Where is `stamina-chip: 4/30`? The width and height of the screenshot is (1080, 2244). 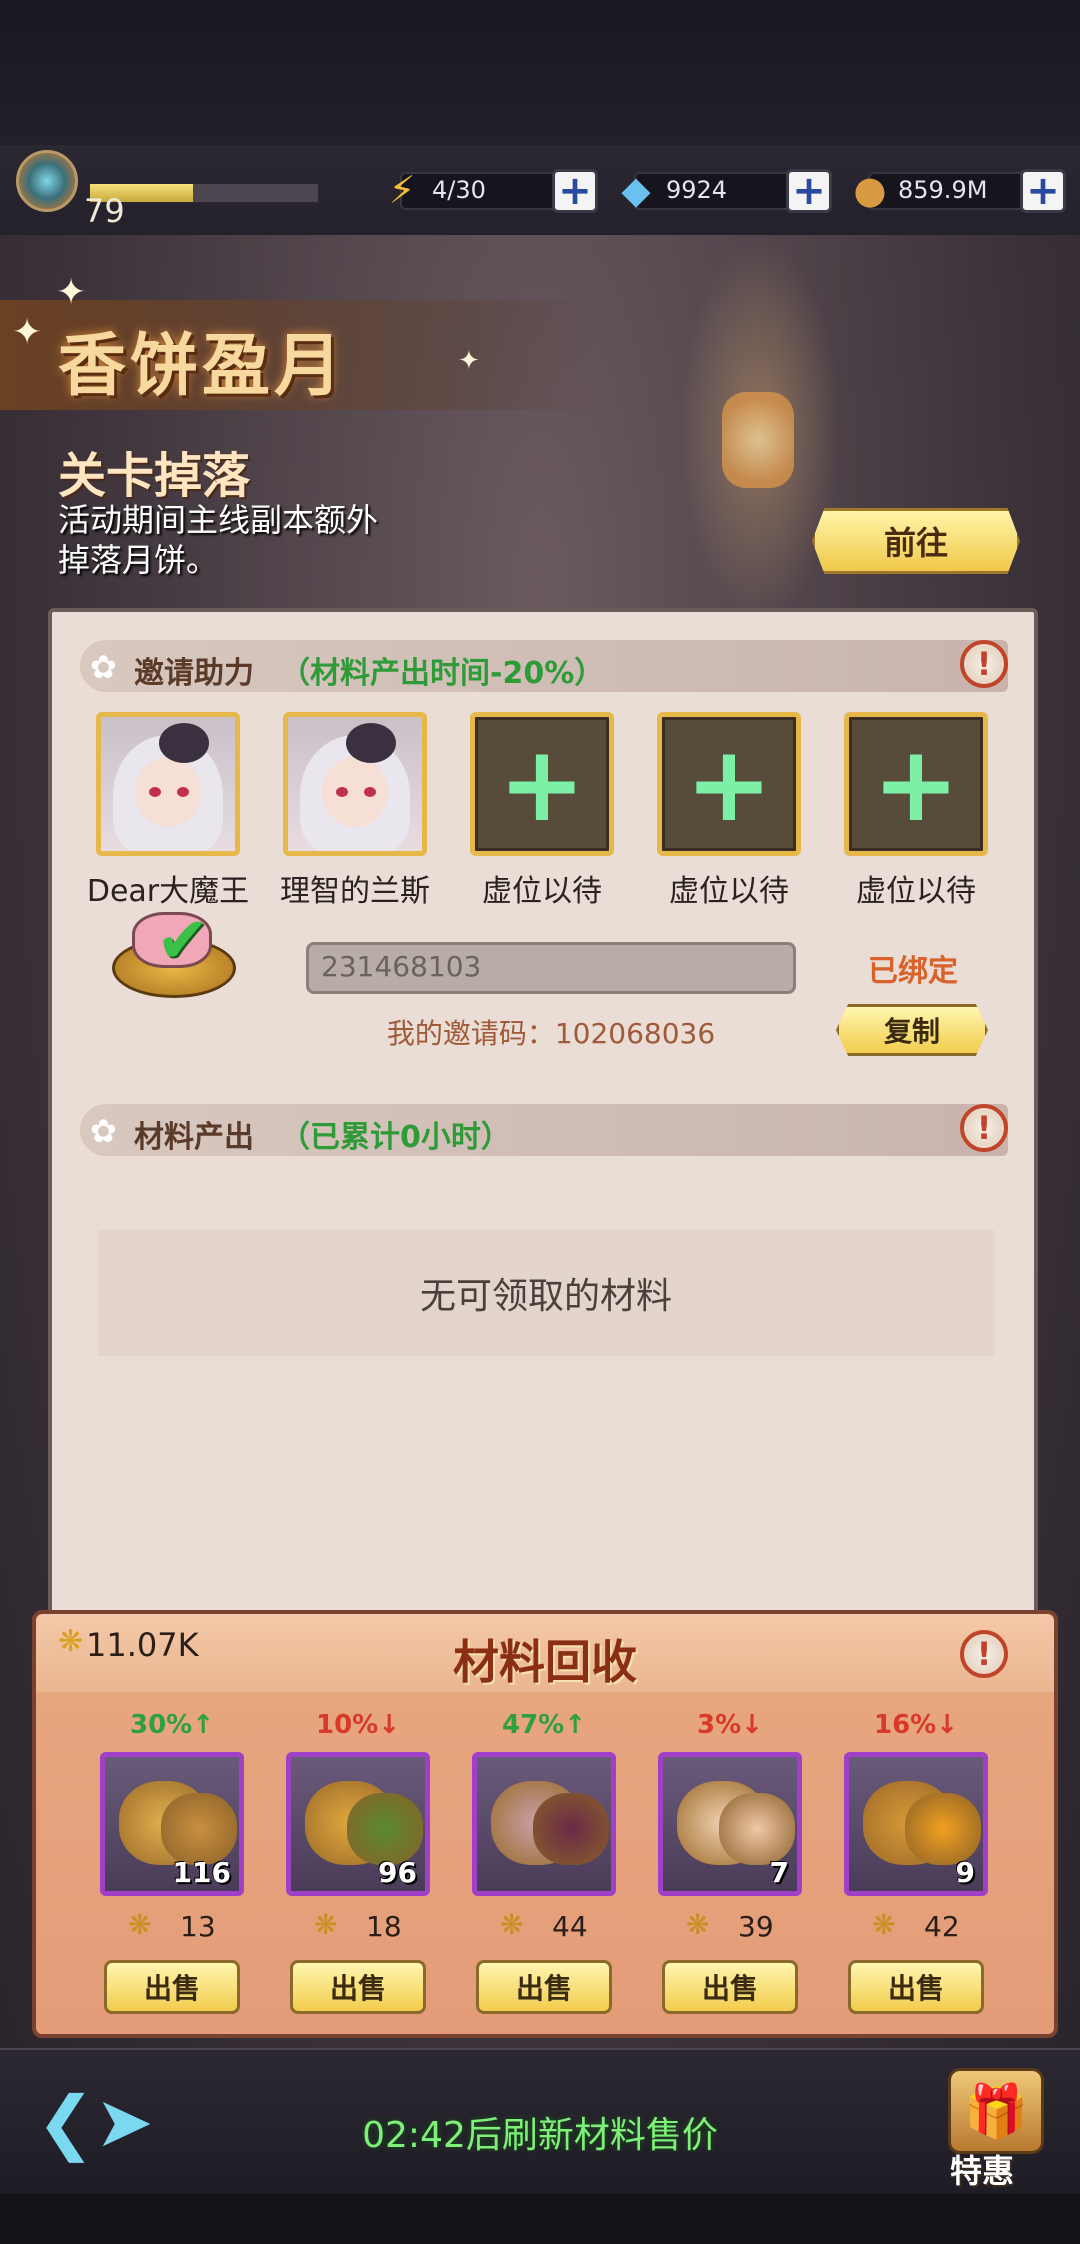
stamina-chip: 4/30 is located at coordinates (488, 191).